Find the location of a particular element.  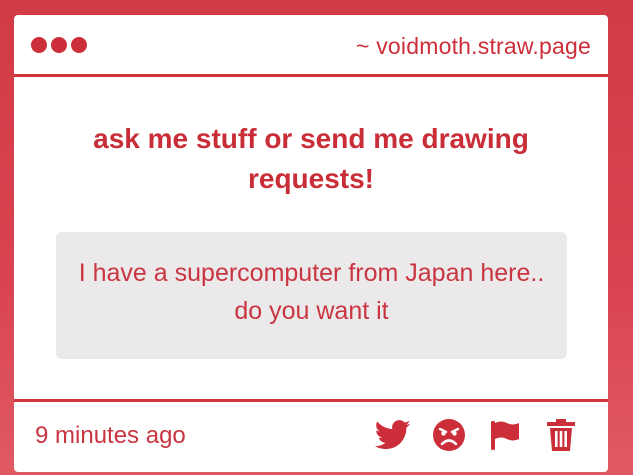

block-button is located at coordinates (449, 435).